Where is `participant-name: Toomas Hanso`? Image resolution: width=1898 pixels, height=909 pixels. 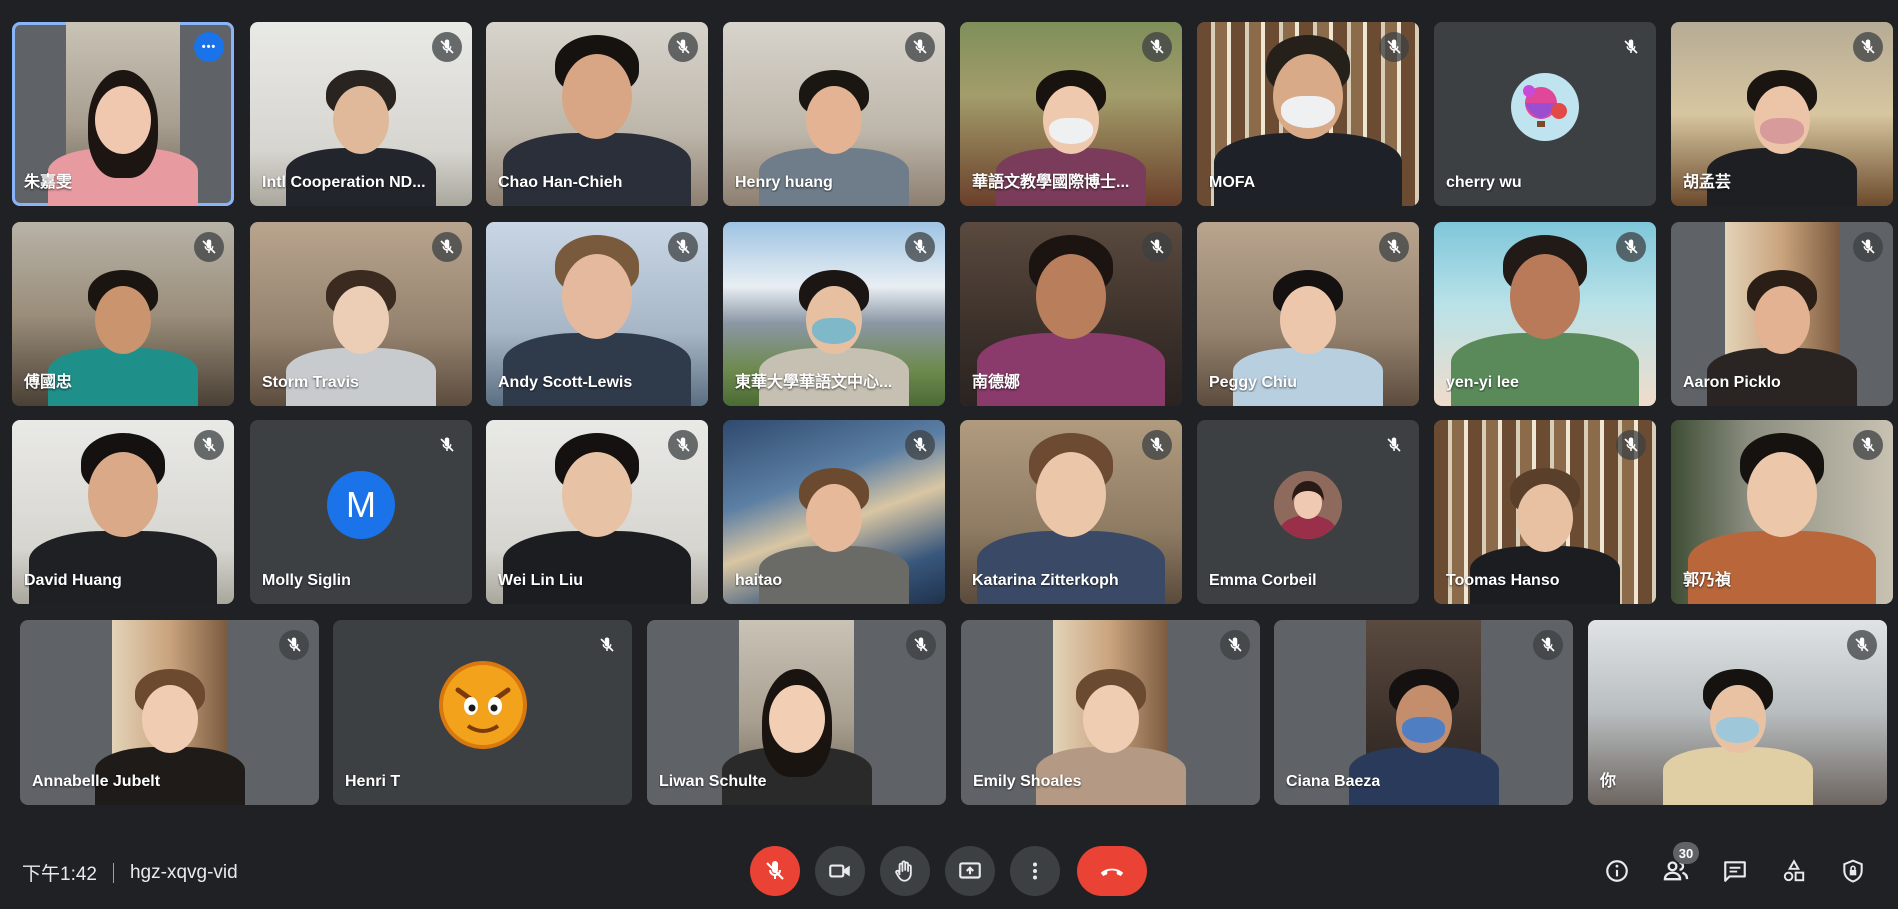
participant-name: Toomas Hanso is located at coordinates (1503, 580).